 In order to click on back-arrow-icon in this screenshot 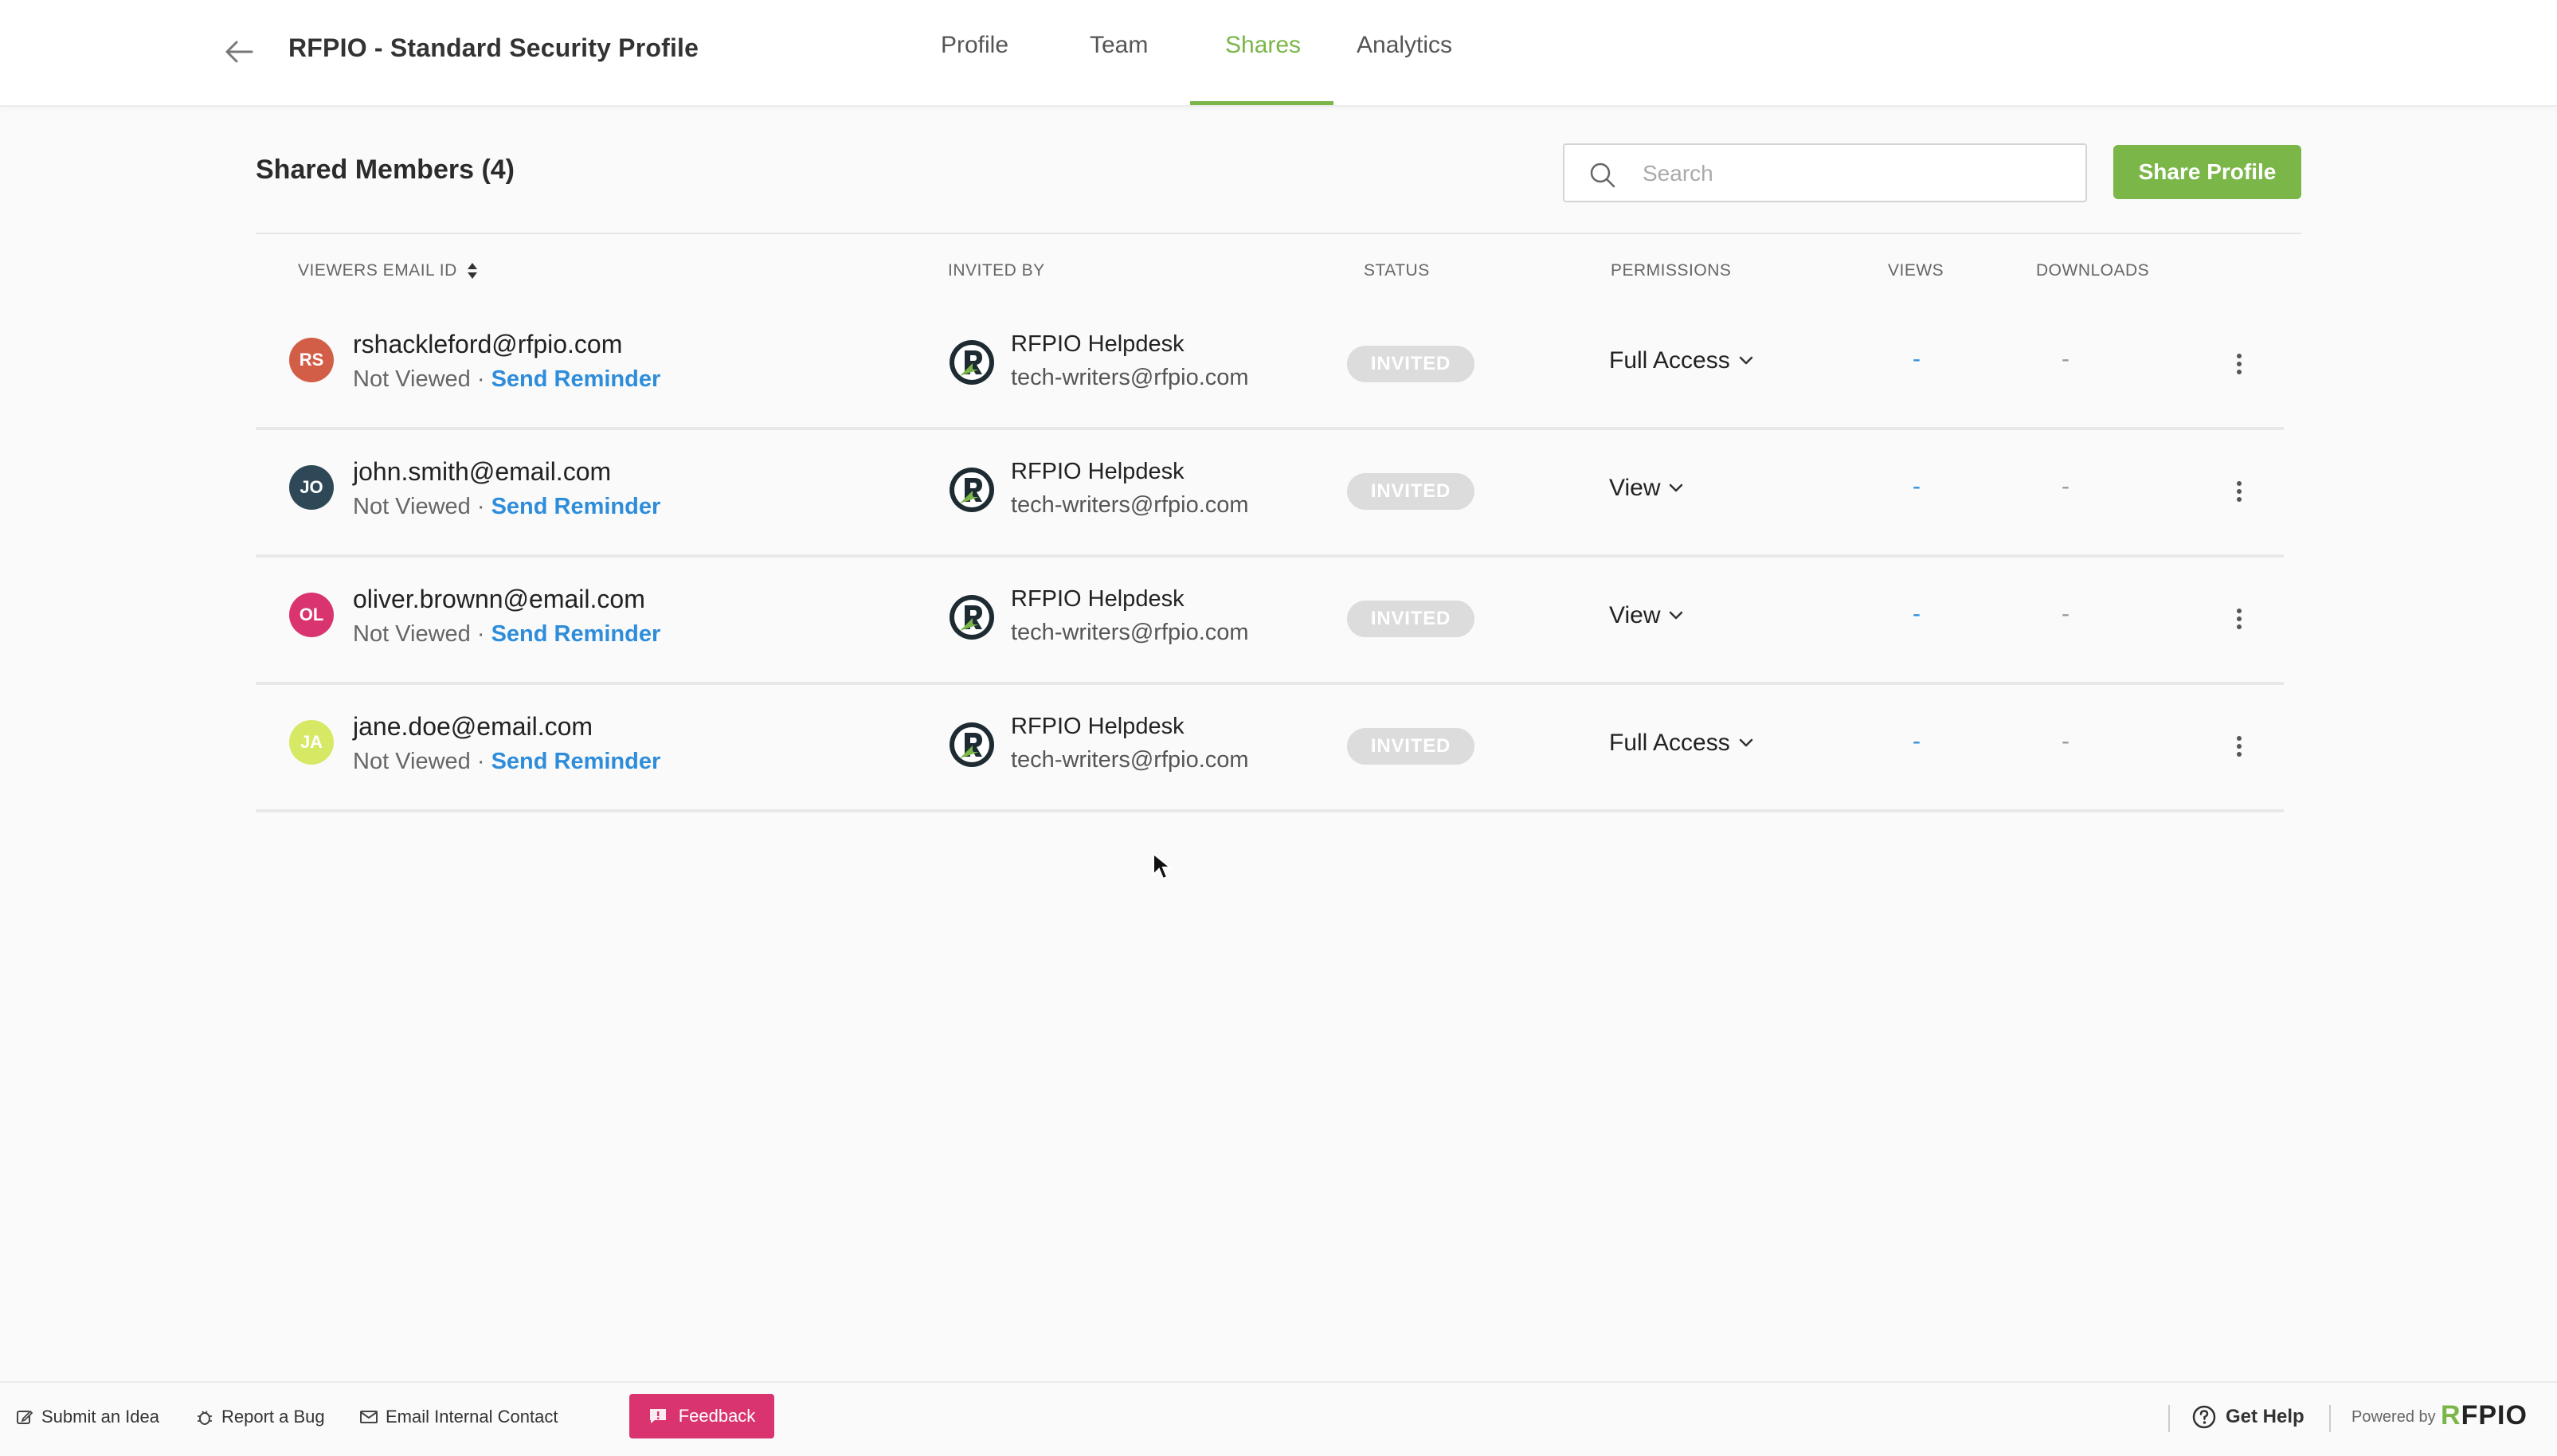, I will do `click(239, 52)`.